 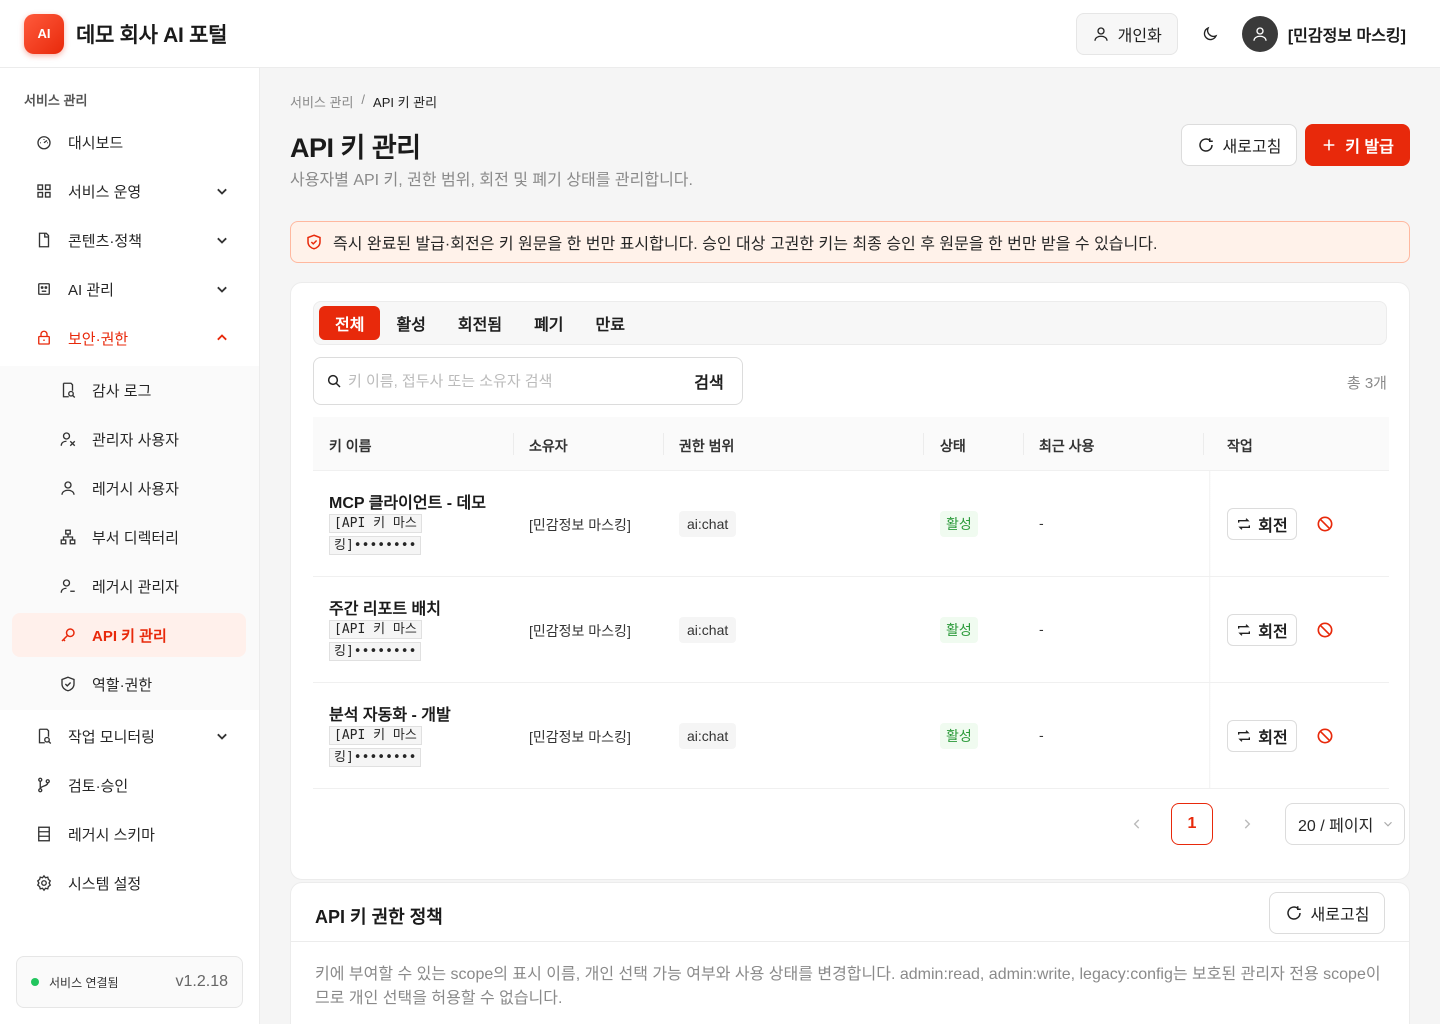 What do you see at coordinates (850, 941) in the screenshot?
I see `divider` at bounding box center [850, 941].